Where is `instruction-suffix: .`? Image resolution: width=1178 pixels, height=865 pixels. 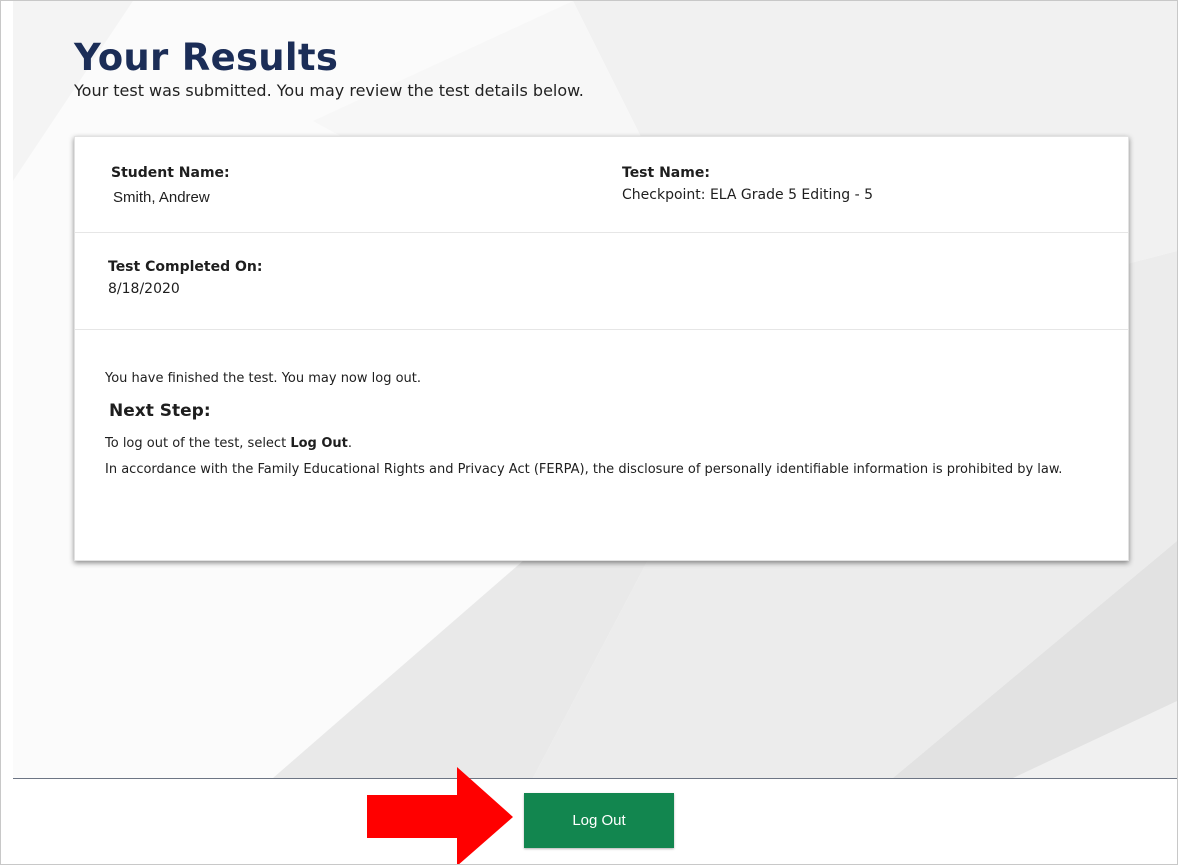
instruction-suffix: . is located at coordinates (350, 443).